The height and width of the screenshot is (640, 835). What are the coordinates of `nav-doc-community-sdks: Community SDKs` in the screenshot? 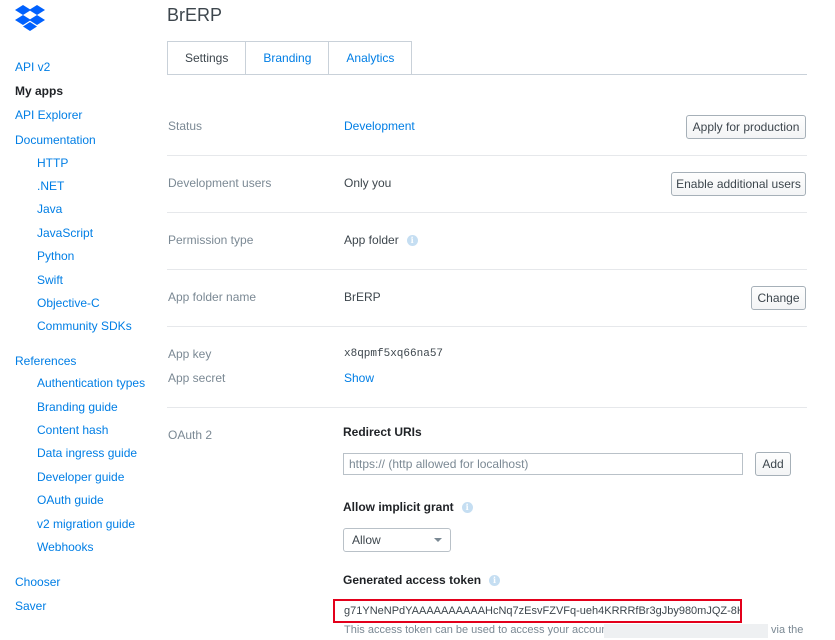 It's located at (84, 326).